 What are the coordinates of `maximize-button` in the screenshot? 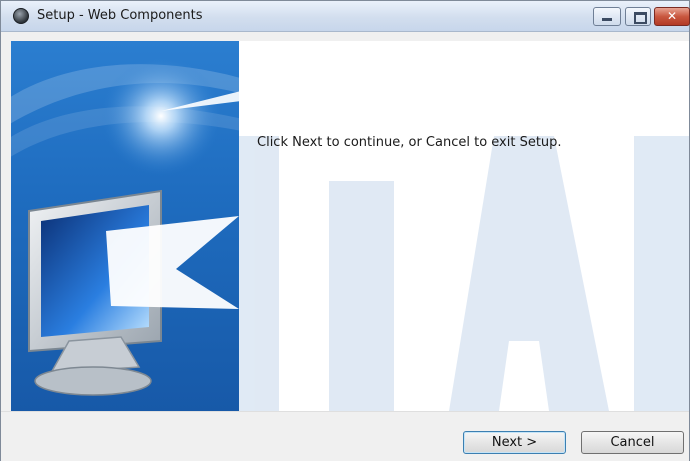 It's located at (638, 16).